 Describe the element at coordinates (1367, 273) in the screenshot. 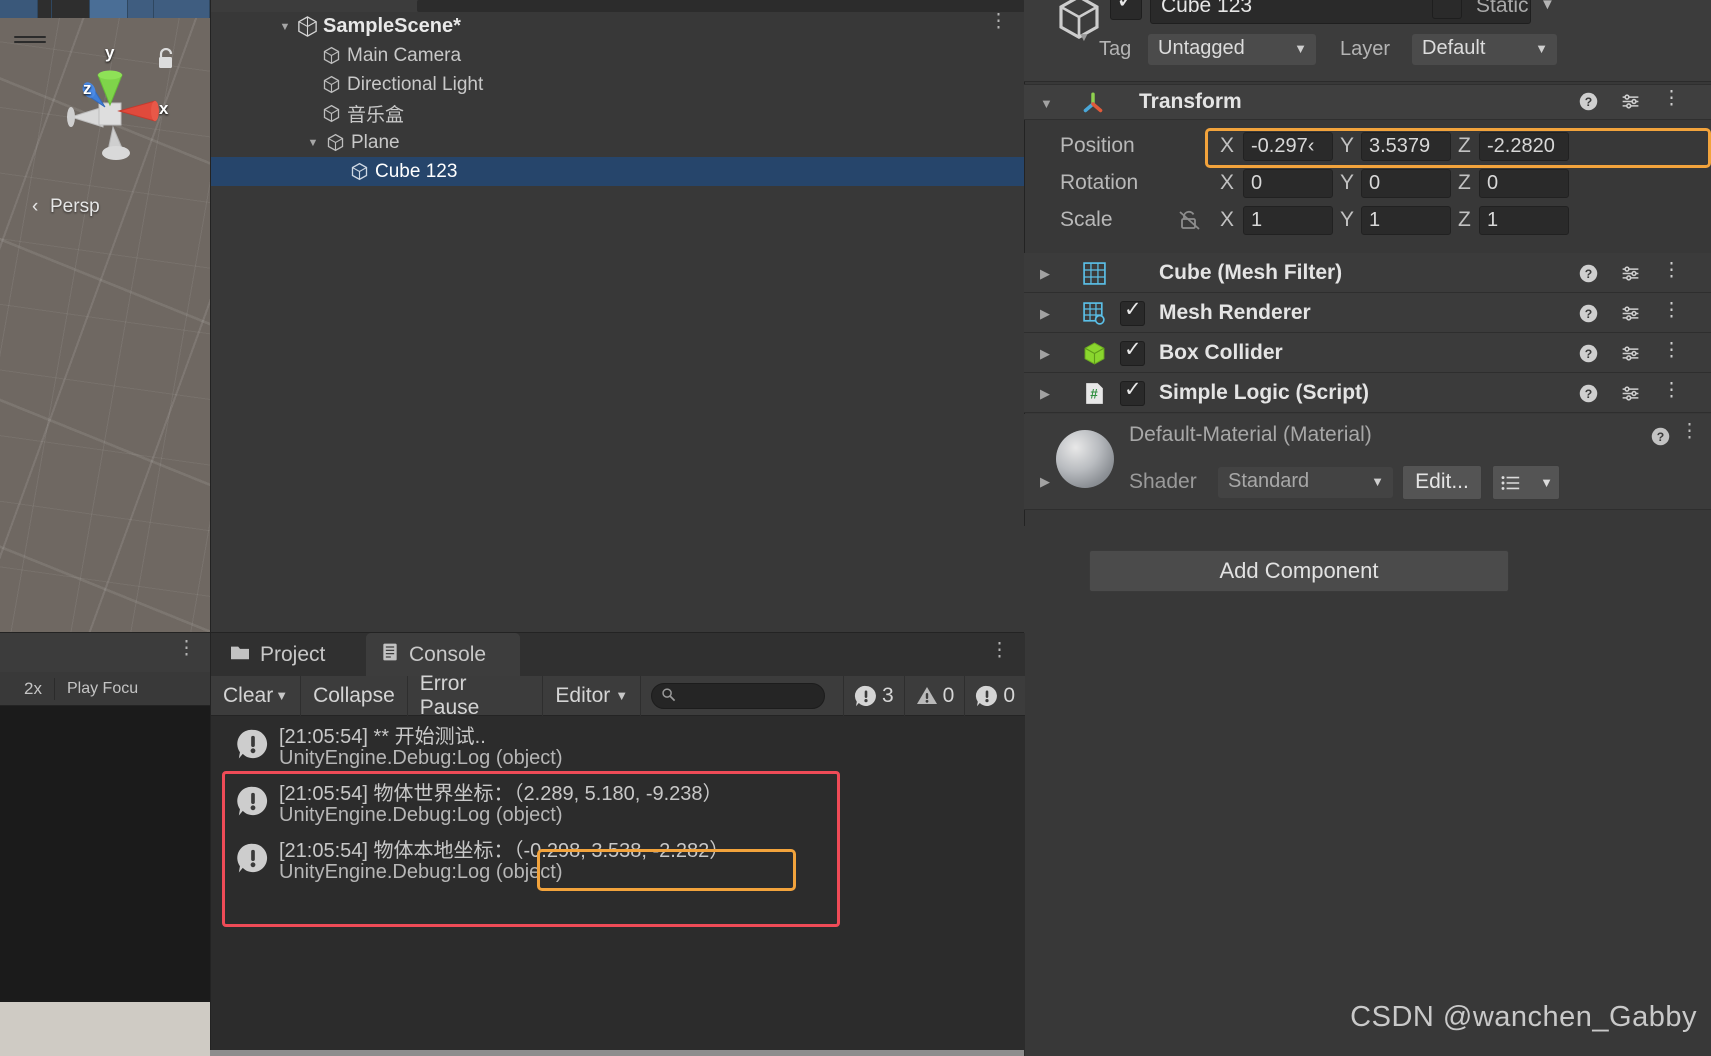

I see `component-row-mesh-filter: ▶ Cube (Mesh Filter) ? ⋮` at that location.